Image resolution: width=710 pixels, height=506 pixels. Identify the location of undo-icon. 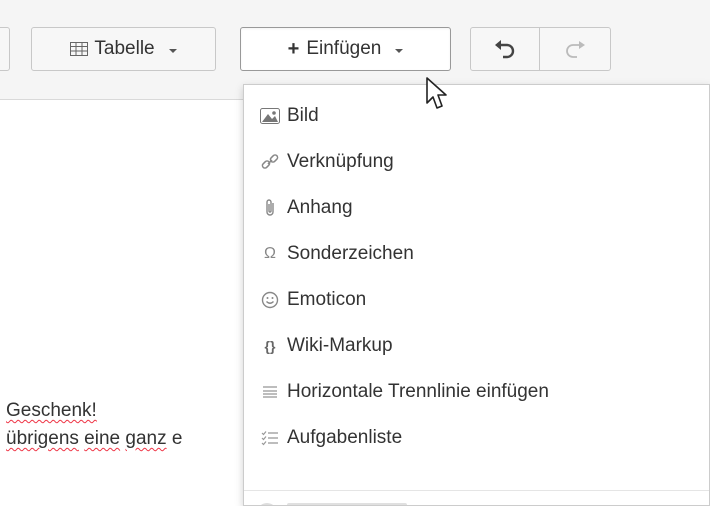
(505, 49).